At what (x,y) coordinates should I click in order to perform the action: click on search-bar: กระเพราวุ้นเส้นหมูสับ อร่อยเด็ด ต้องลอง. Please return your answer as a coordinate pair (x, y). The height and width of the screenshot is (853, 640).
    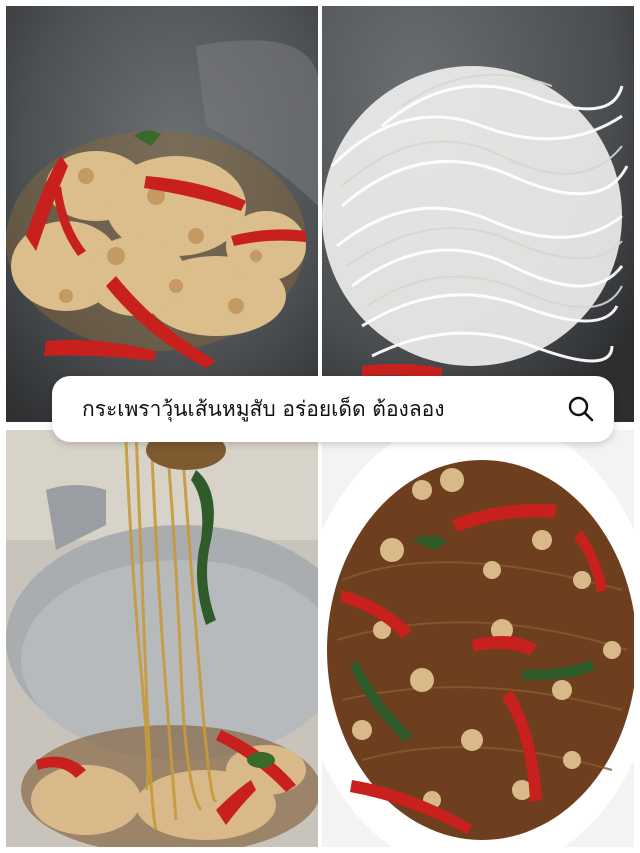
    Looking at the image, I should click on (333, 409).